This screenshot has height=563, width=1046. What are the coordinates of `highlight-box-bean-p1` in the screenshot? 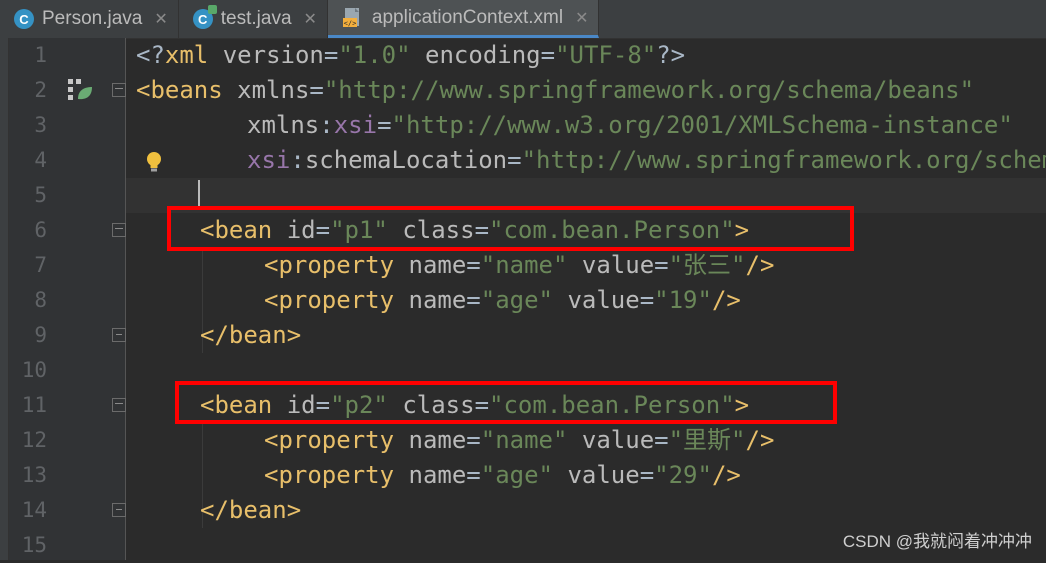 It's located at (510, 228).